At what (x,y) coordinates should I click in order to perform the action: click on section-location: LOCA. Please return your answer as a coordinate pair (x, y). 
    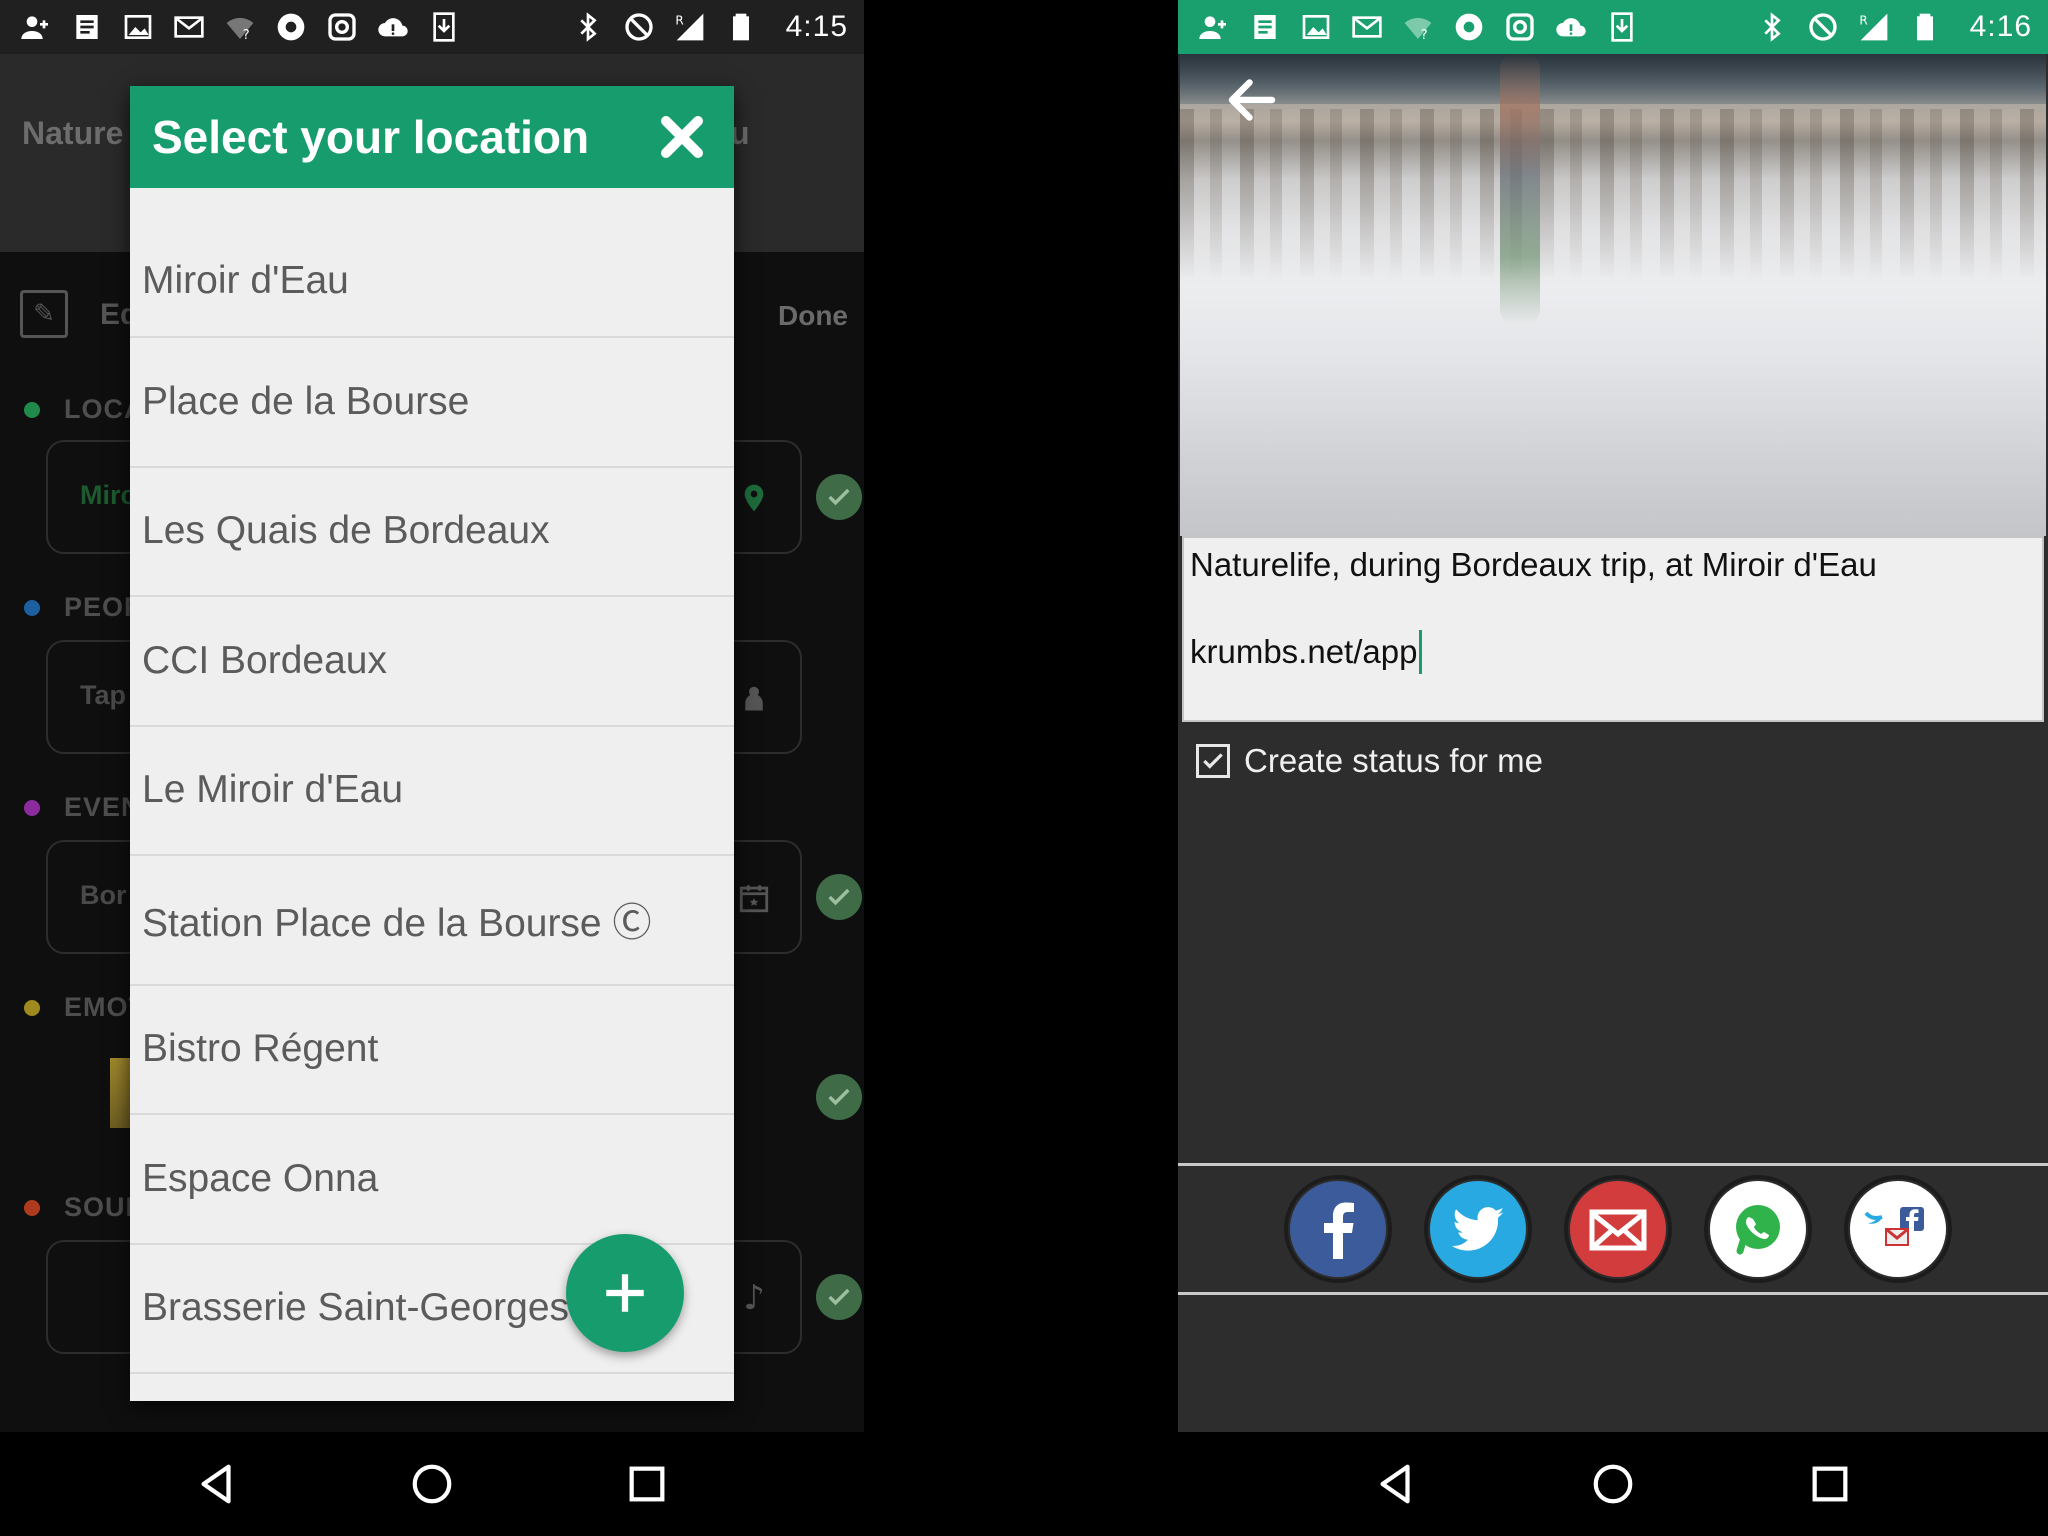
    Looking at the image, I should click on (84, 409).